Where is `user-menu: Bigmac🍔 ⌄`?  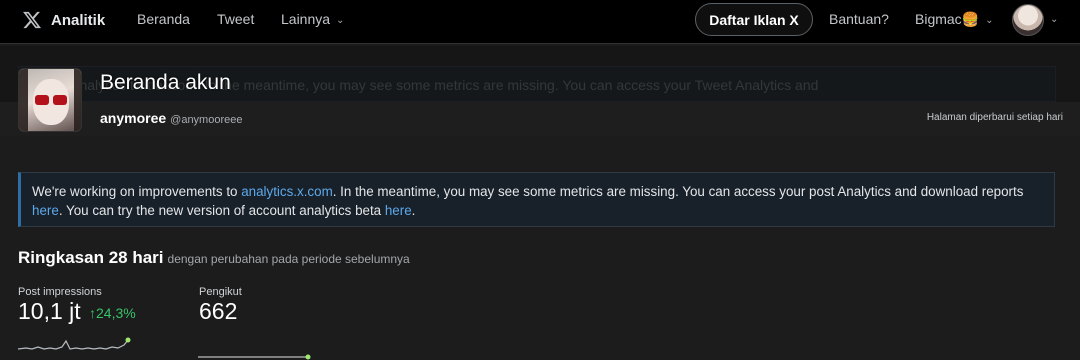
user-menu: Bigmac🍔 ⌄ is located at coordinates (954, 19).